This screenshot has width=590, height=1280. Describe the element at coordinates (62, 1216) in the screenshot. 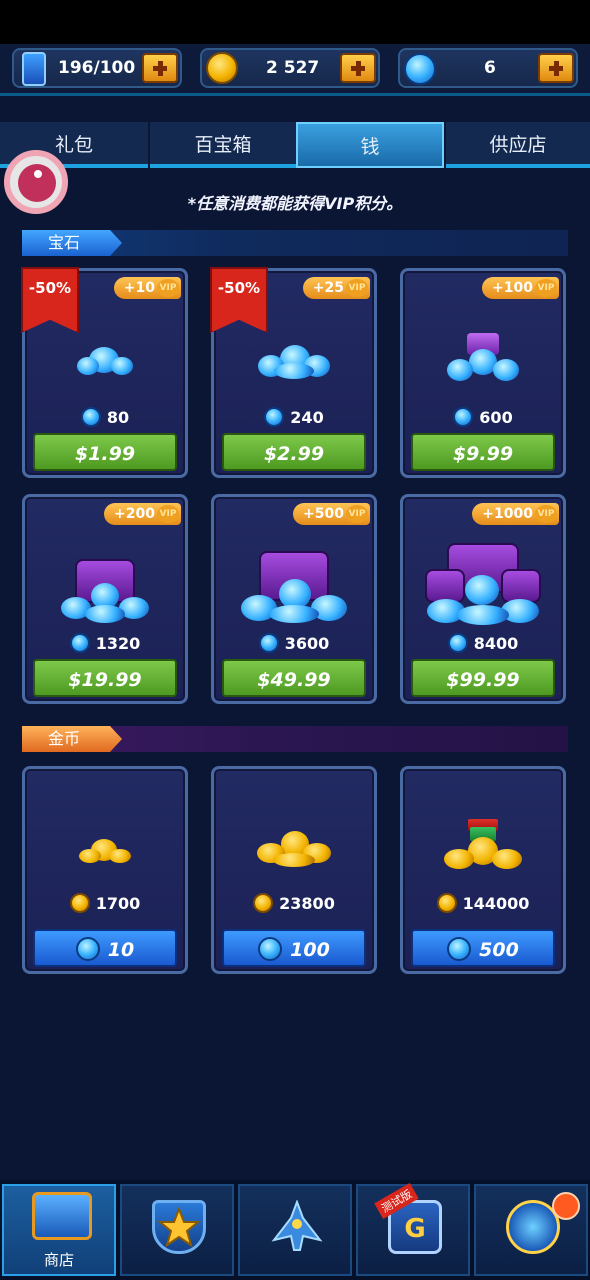

I see `shop-cart-icon` at that location.